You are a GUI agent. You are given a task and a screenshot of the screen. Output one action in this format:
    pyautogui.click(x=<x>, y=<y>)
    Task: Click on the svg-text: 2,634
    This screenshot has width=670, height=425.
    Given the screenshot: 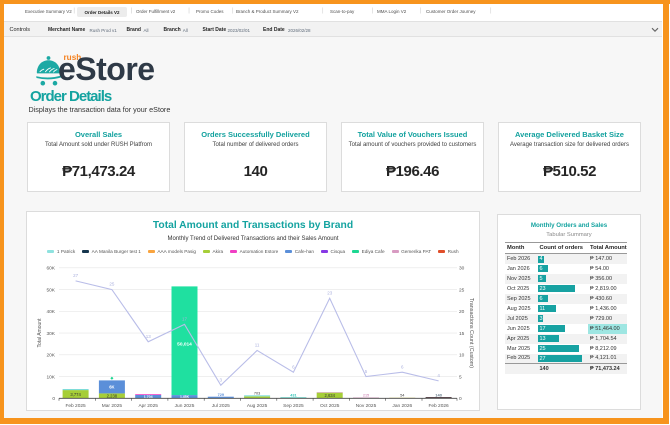 What is the action you would take?
    pyautogui.click(x=329, y=395)
    